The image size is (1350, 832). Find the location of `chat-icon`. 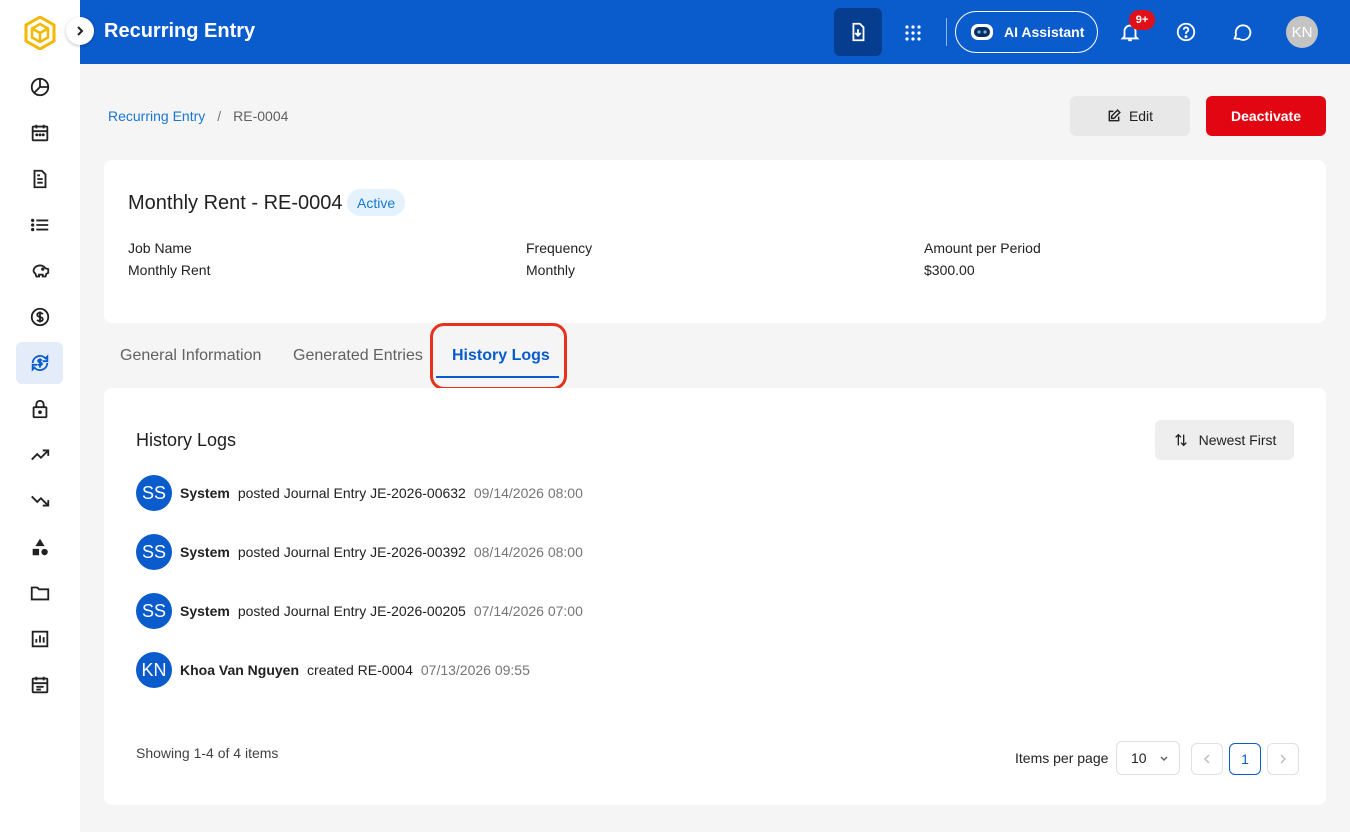

chat-icon is located at coordinates (1242, 32).